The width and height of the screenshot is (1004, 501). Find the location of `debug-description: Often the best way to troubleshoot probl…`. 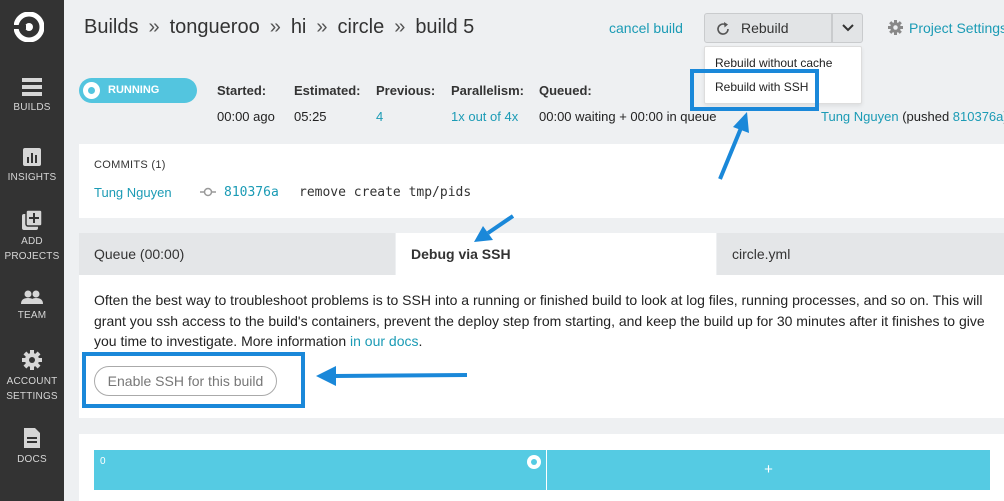

debug-description: Often the best way to troubleshoot probl… is located at coordinates (544, 321).